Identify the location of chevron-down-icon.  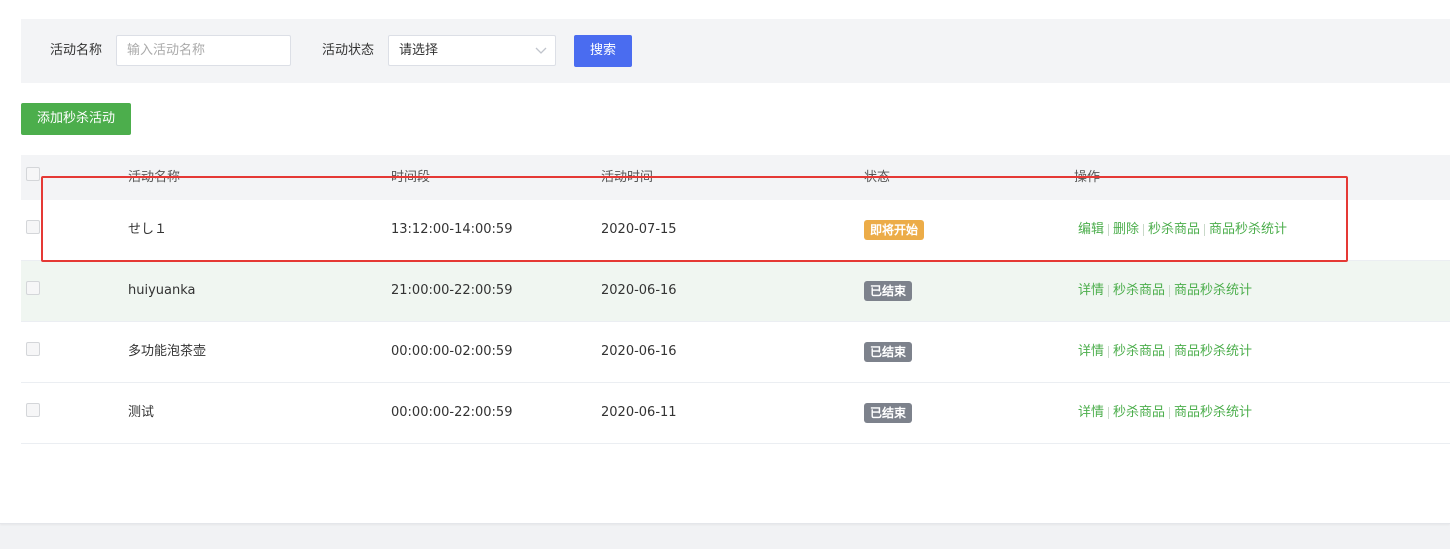
(541, 50).